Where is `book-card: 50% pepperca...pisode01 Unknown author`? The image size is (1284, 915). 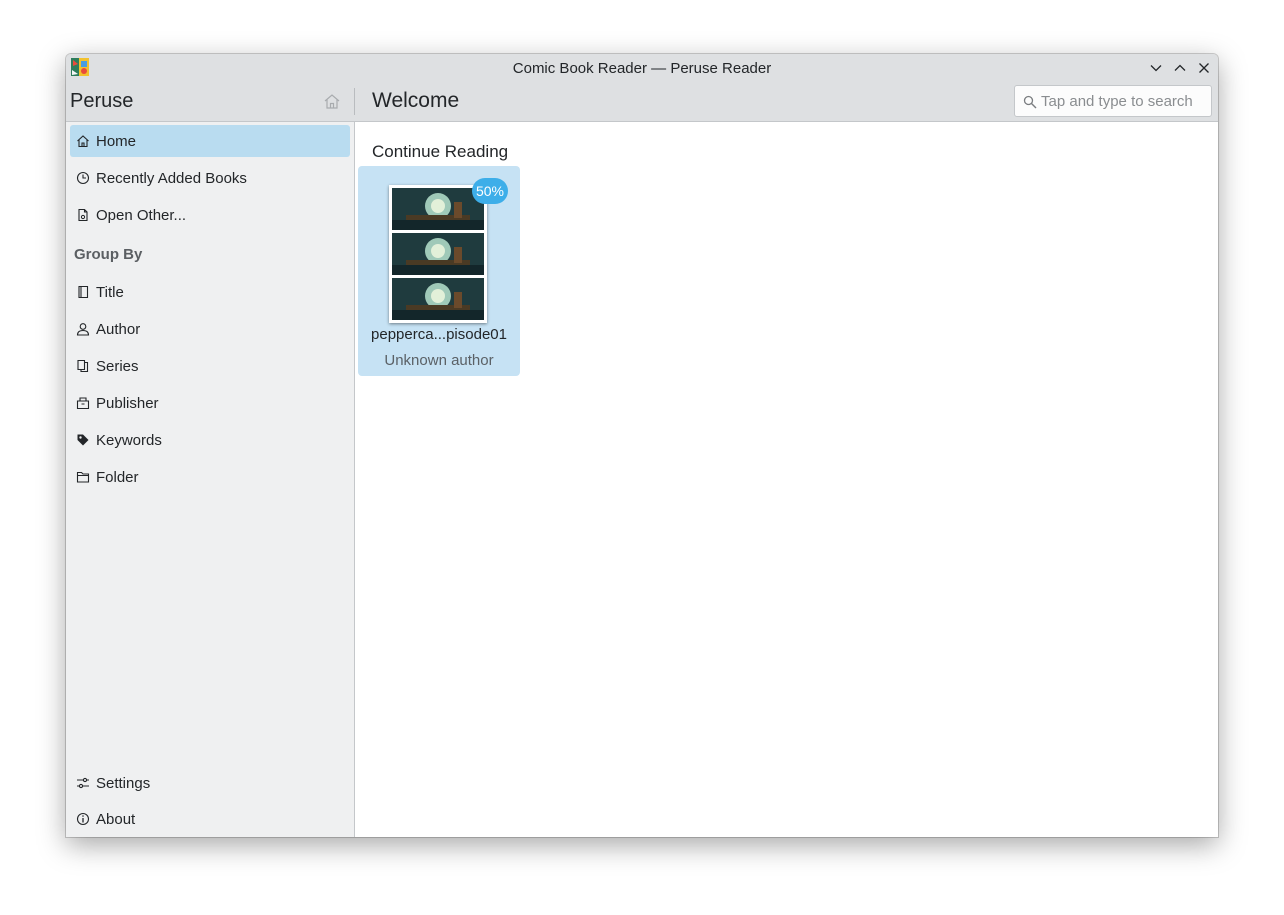
book-card: 50% pepperca...pisode01 Unknown author is located at coordinates (439, 271).